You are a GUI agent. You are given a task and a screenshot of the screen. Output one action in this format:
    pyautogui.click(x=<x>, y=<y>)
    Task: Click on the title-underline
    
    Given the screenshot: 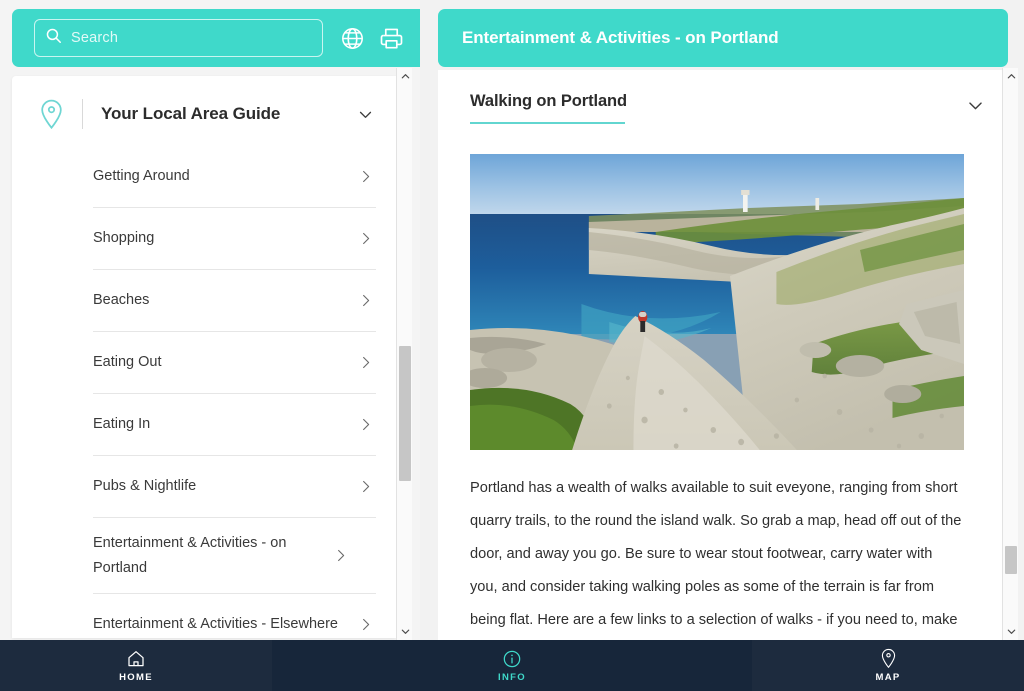 What is the action you would take?
    pyautogui.click(x=547, y=123)
    